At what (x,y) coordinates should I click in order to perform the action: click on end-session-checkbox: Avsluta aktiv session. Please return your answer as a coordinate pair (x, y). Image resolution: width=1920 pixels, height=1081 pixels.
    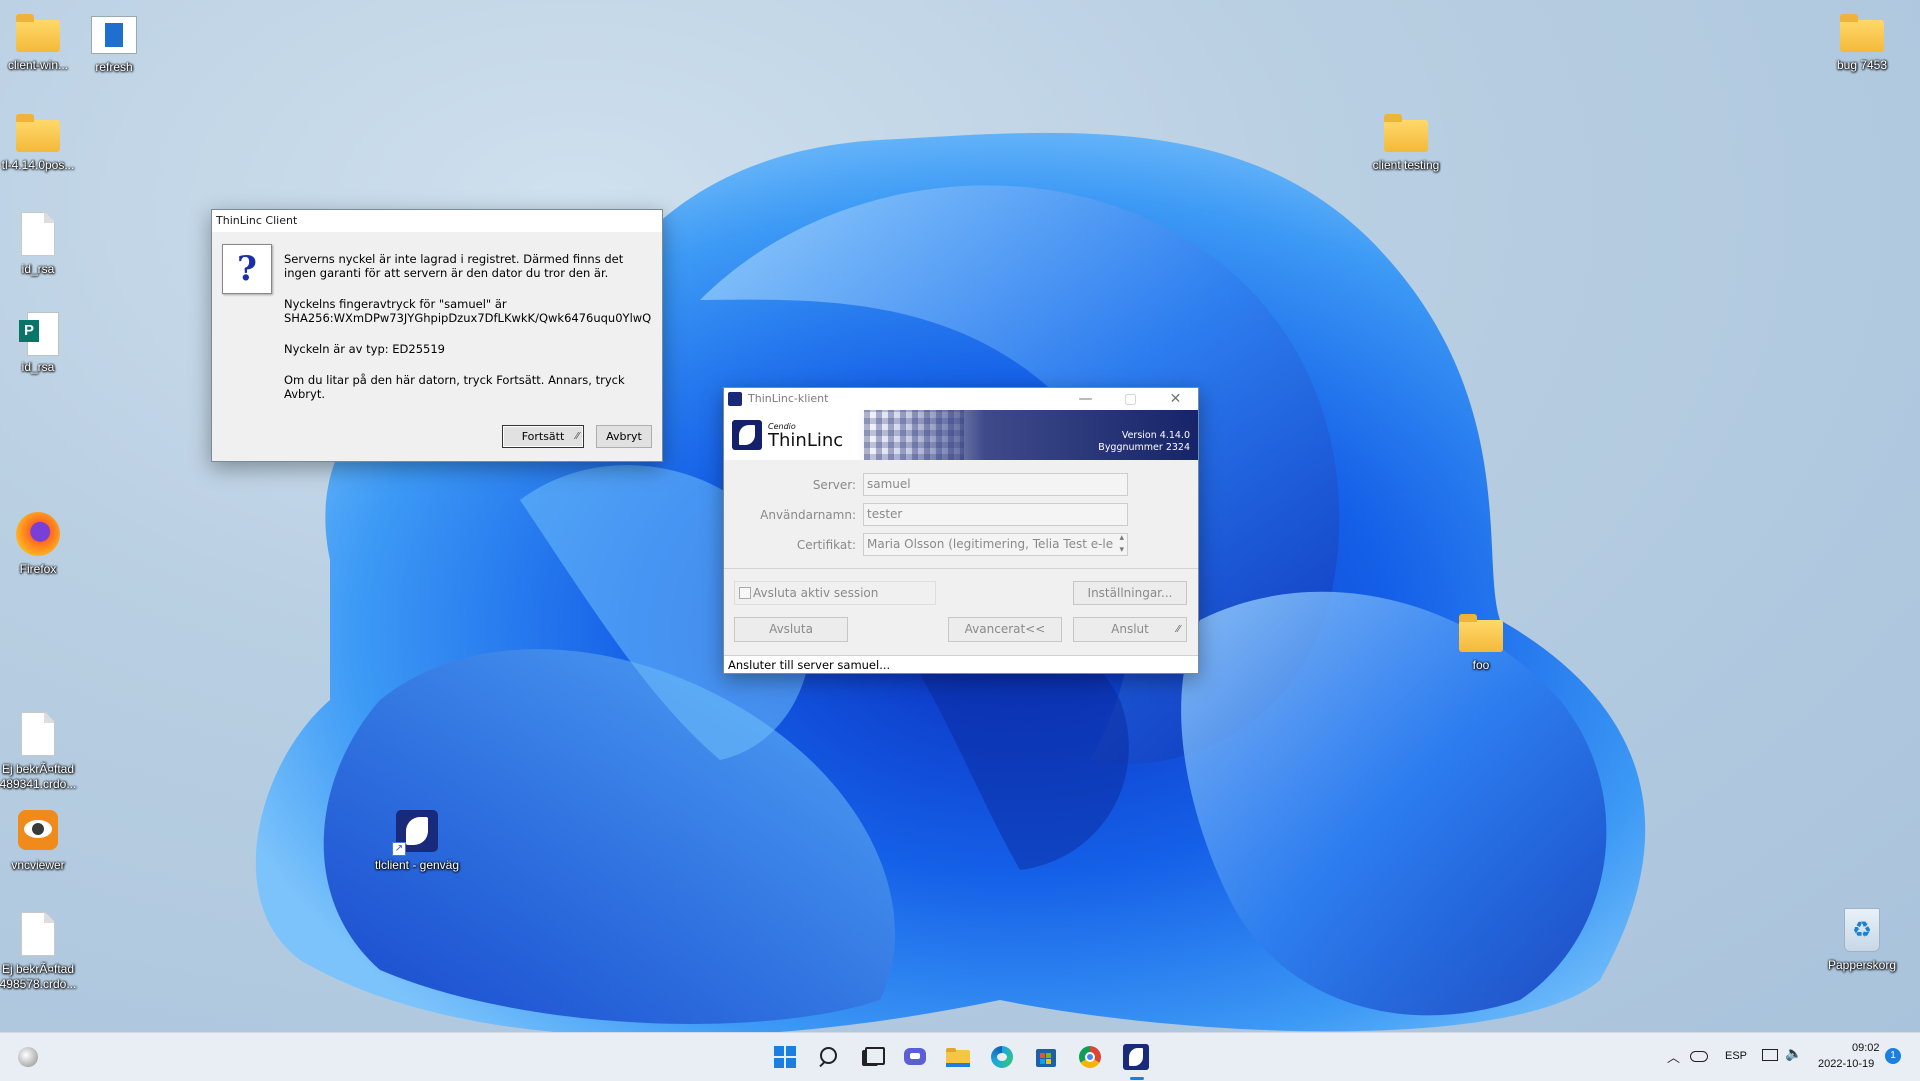
    Looking at the image, I should click on (835, 593).